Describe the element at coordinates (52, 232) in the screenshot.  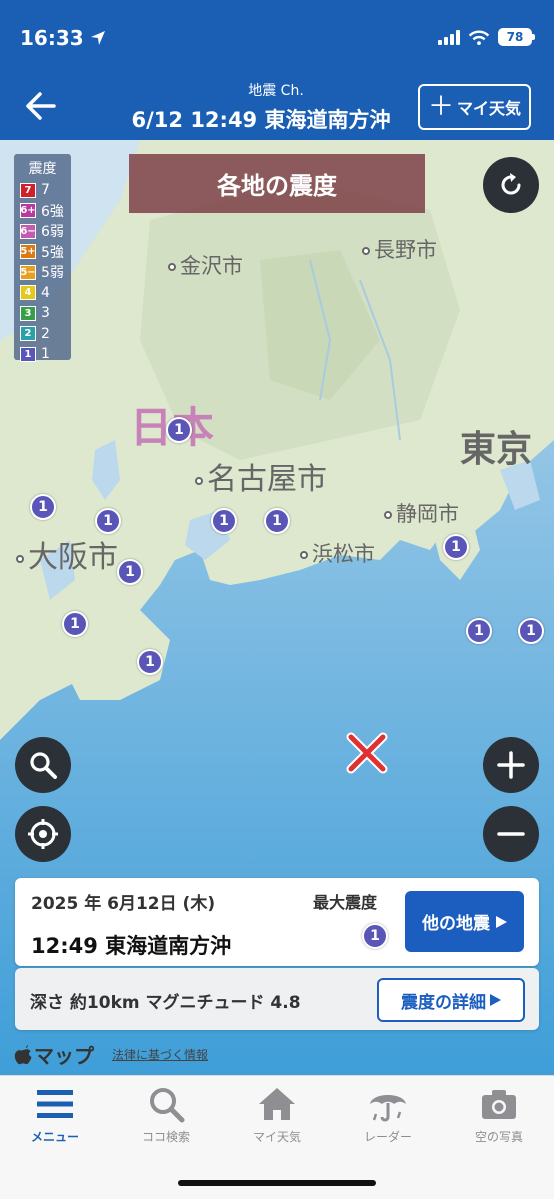
I see `legend-label: 6弱` at that location.